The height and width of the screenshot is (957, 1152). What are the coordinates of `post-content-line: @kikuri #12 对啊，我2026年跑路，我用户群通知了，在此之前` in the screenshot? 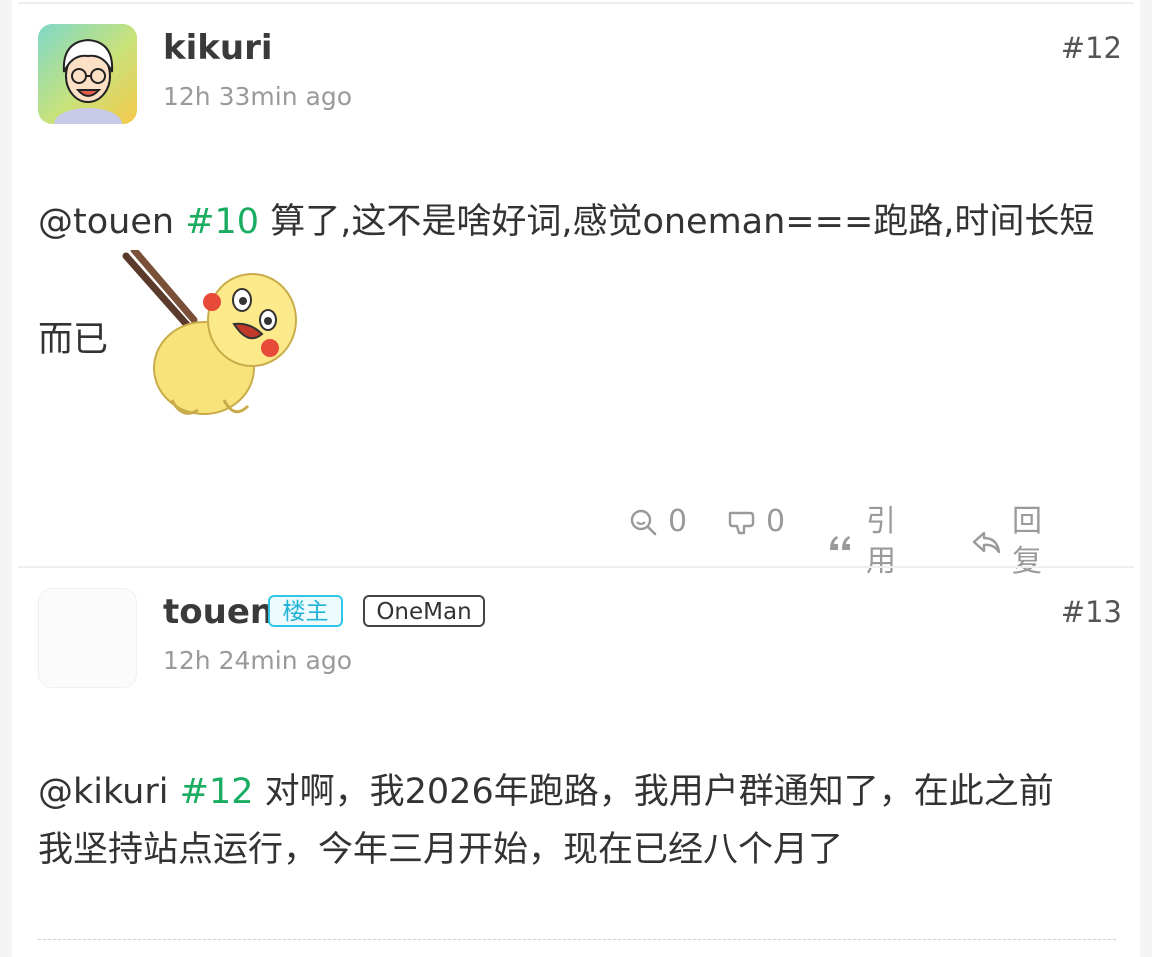 It's located at (580, 792).